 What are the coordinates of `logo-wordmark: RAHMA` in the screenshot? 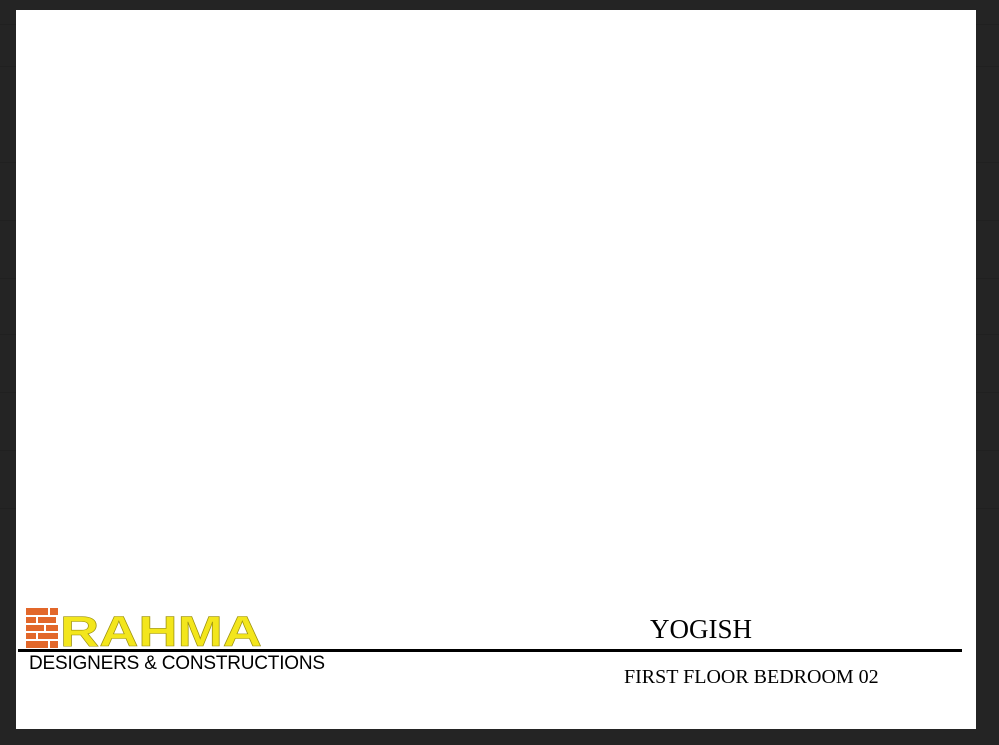 It's located at (161, 628).